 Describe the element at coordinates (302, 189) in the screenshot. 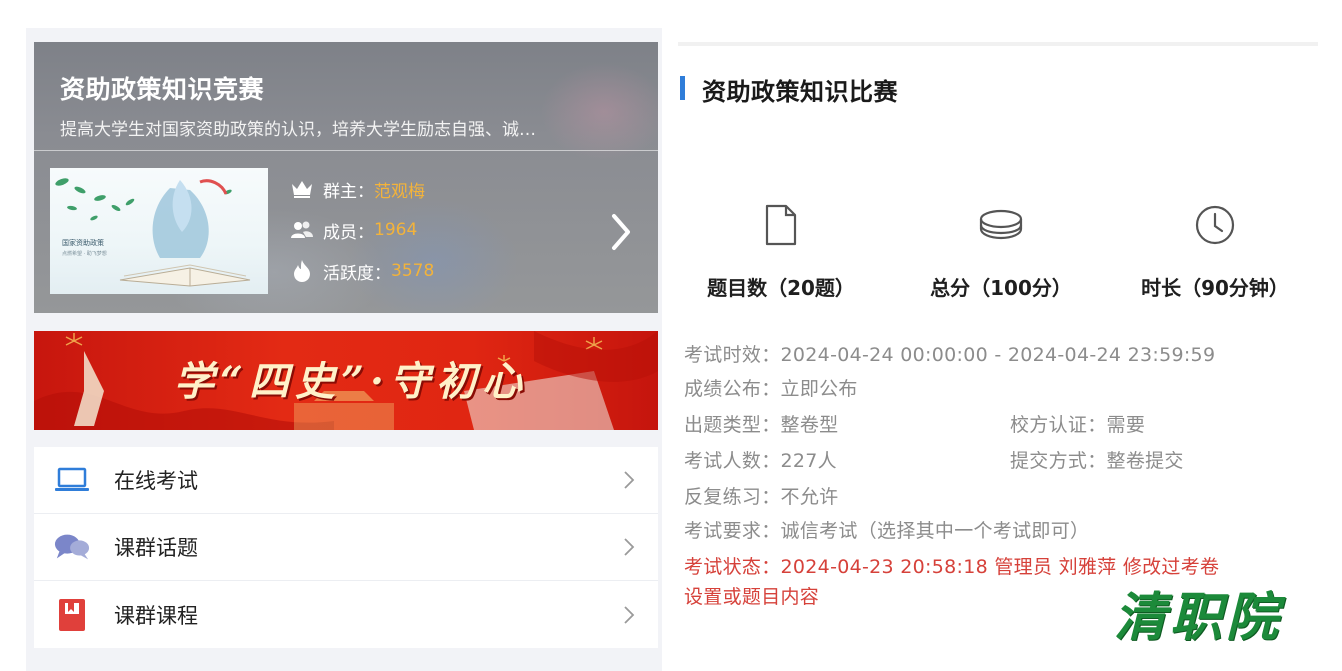

I see `crown-icon` at that location.